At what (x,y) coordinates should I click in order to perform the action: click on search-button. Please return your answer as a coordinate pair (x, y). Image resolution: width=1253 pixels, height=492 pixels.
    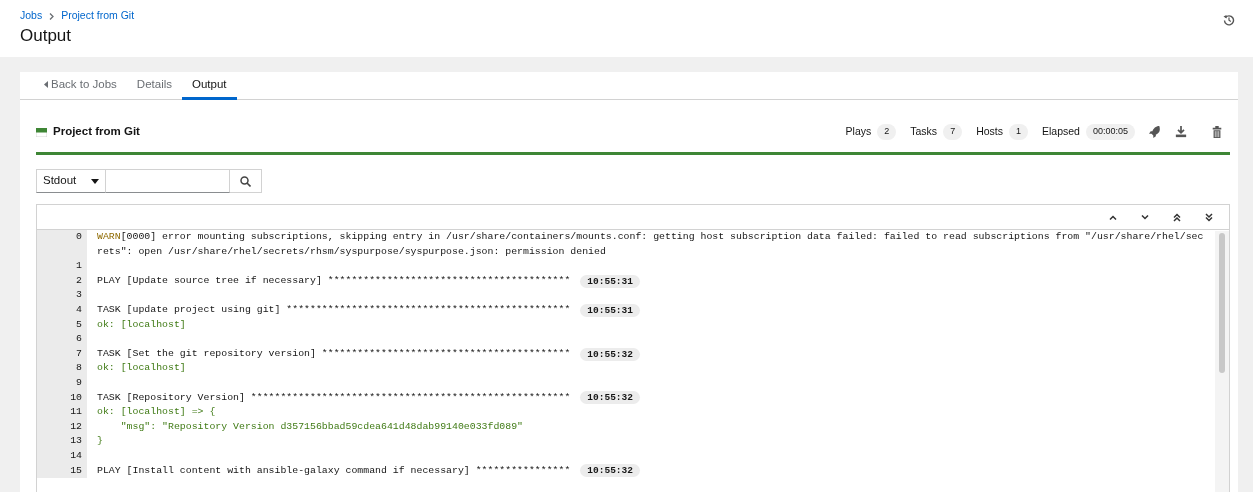
    Looking at the image, I should click on (246, 181).